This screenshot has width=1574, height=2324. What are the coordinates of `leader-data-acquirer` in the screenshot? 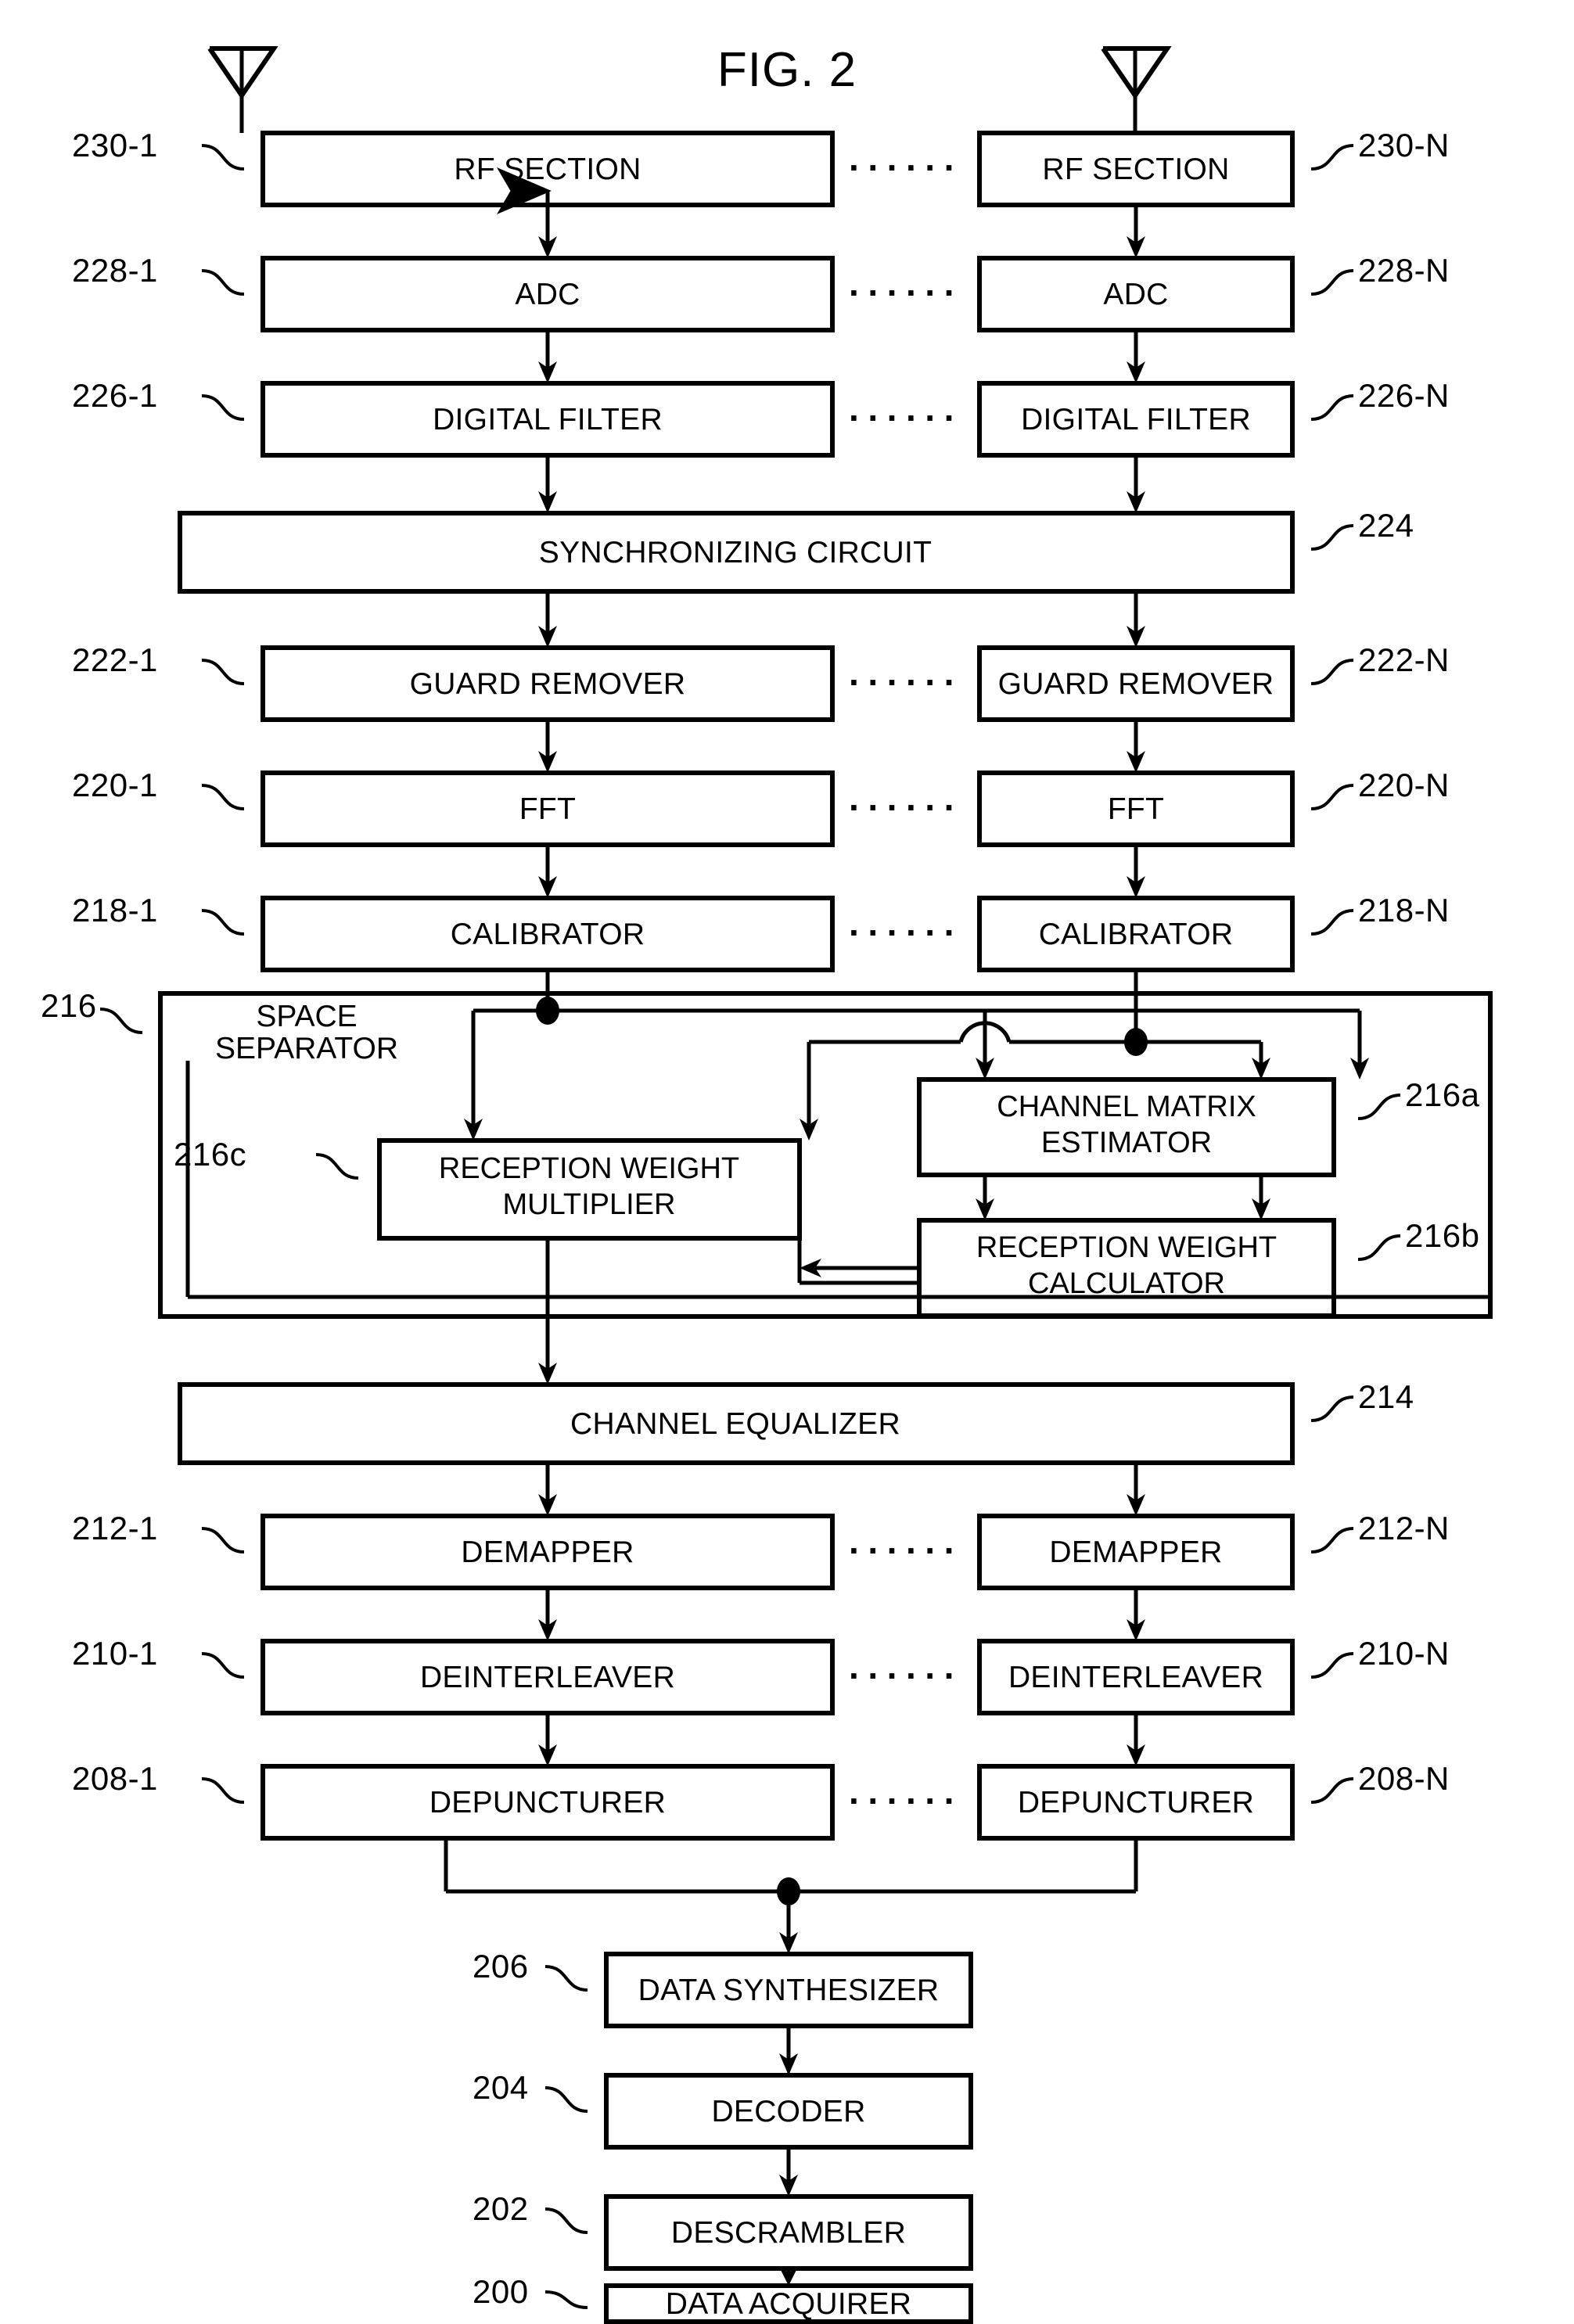 It's located at (566, 2300).